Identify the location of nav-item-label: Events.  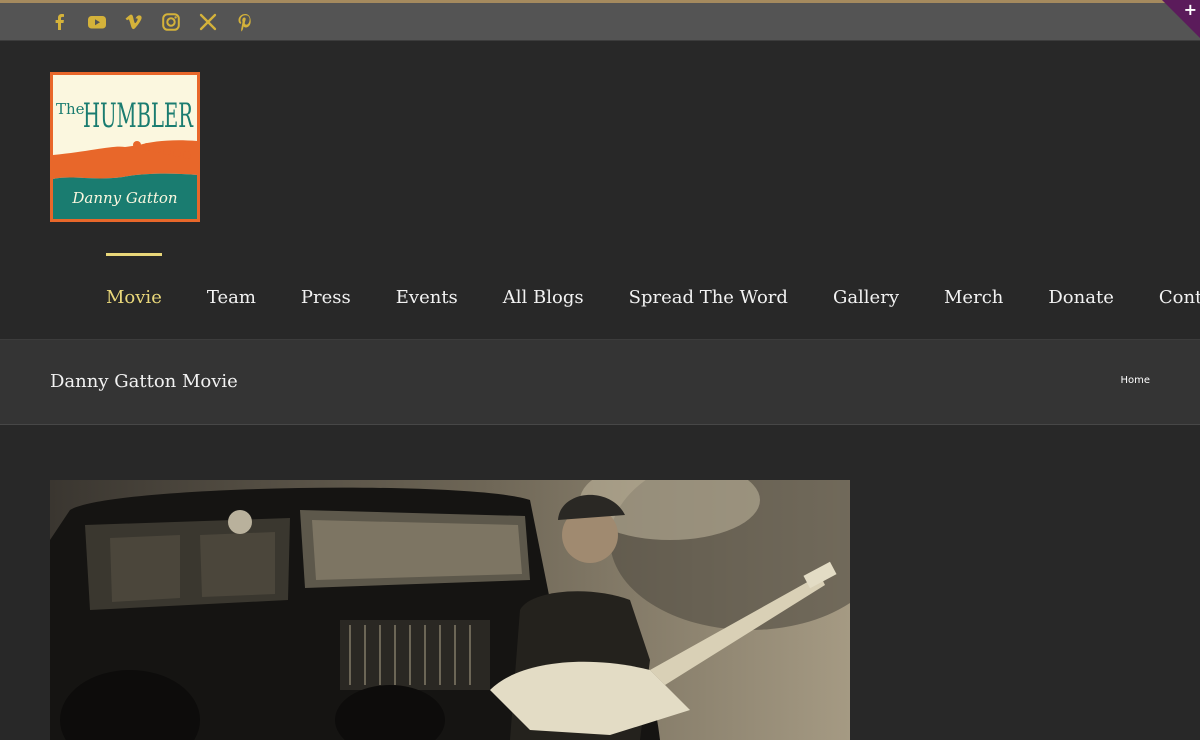
(426, 297).